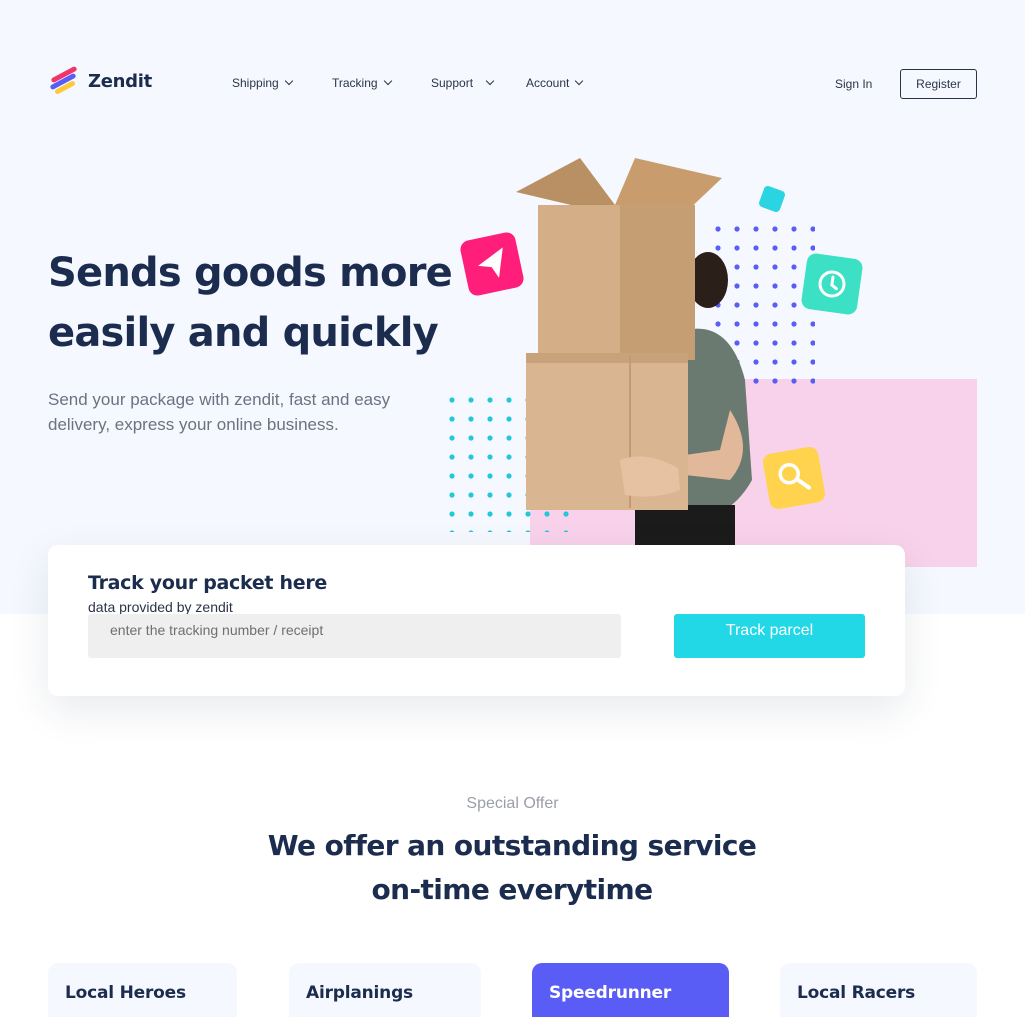 This screenshot has width=1025, height=1017. Describe the element at coordinates (769, 636) in the screenshot. I see `track-parcel-button: Track parcel` at that location.